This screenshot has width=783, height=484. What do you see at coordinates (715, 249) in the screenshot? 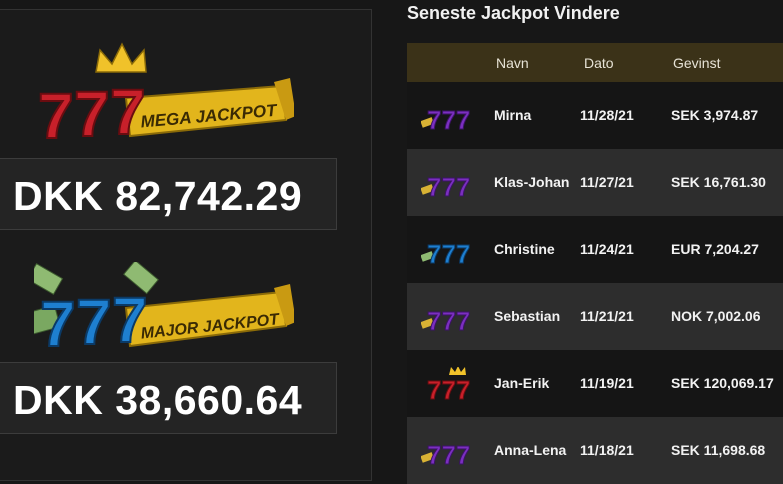
I see `winner-amount: EUR 7,204.27` at bounding box center [715, 249].